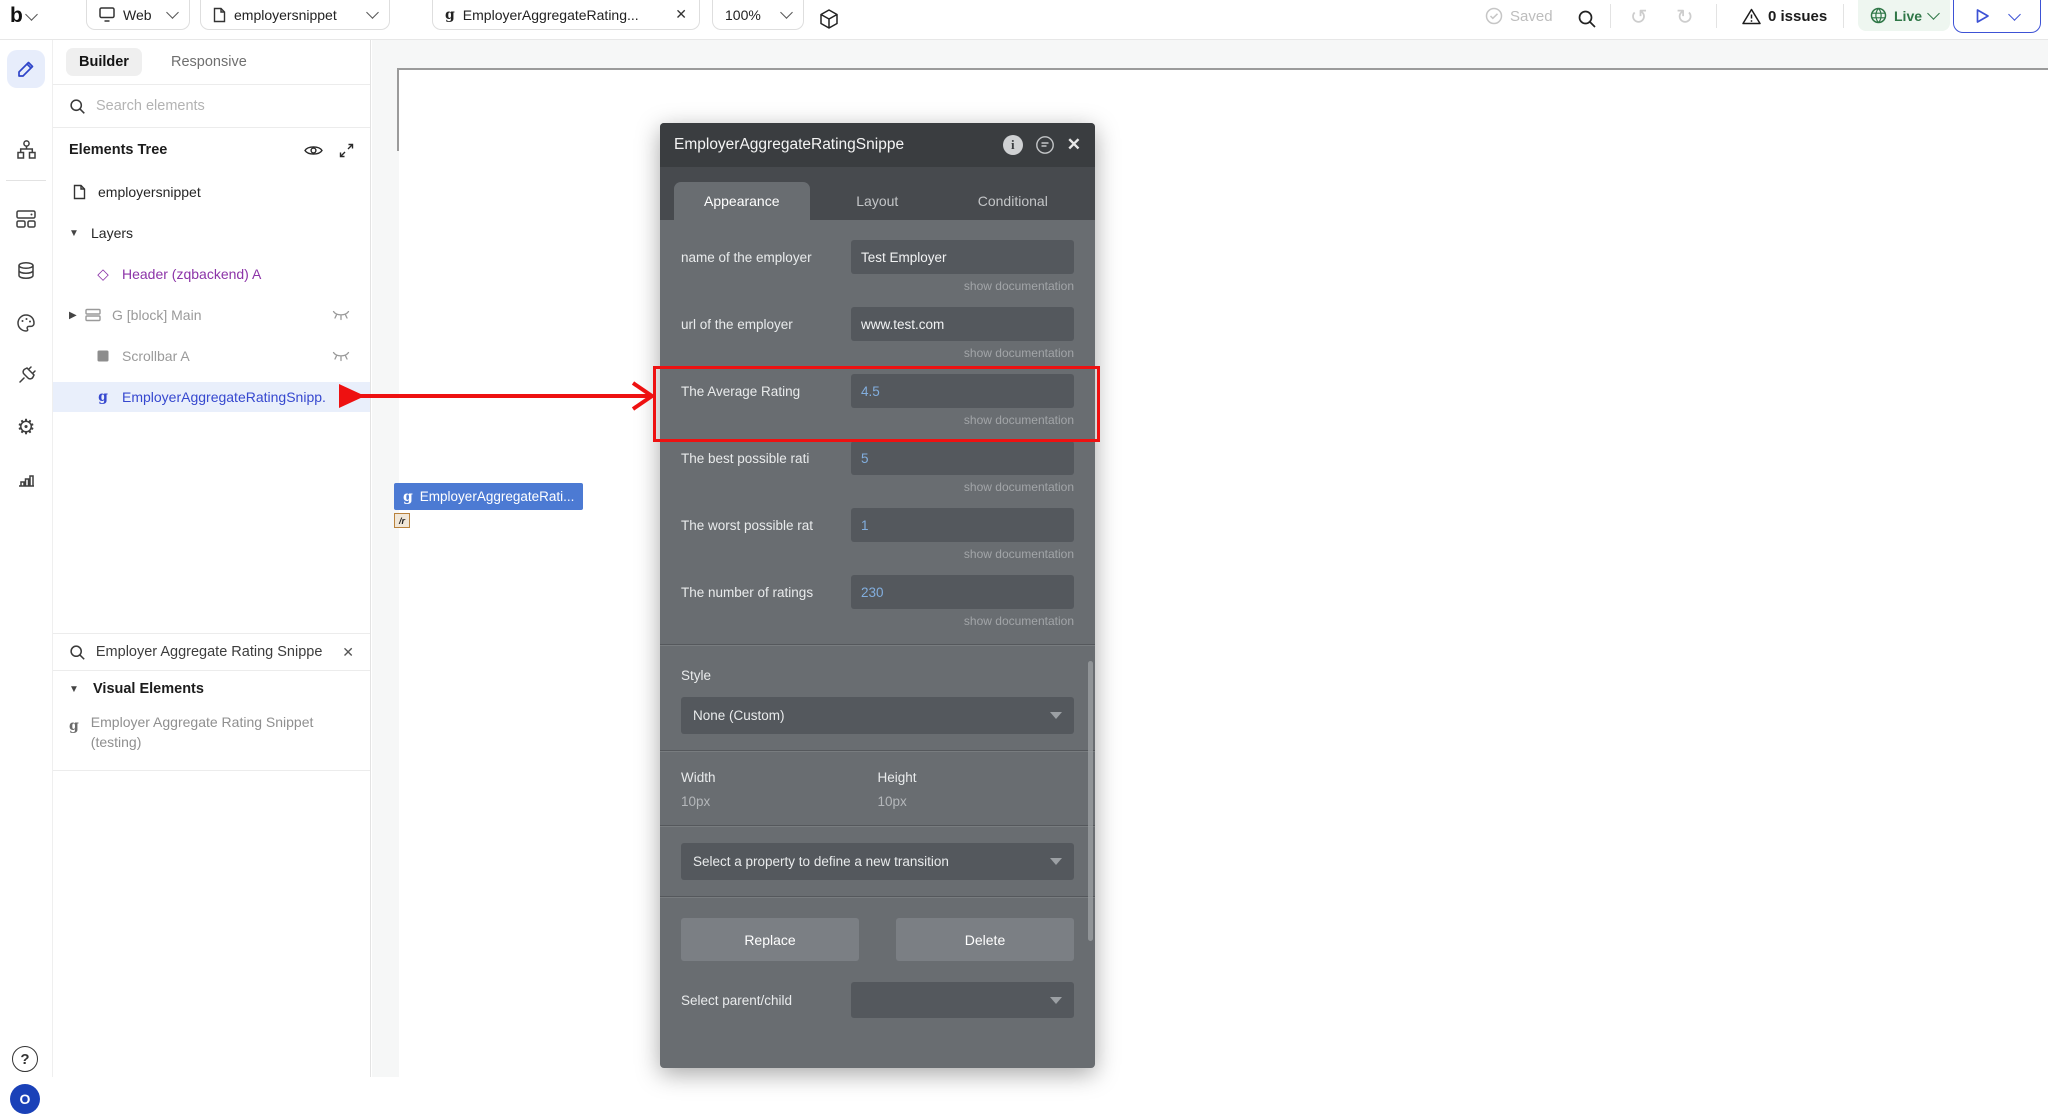 The height and width of the screenshot is (1114, 2048). What do you see at coordinates (211, 192) in the screenshot?
I see `tree-item-root-page: employersnippet` at bounding box center [211, 192].